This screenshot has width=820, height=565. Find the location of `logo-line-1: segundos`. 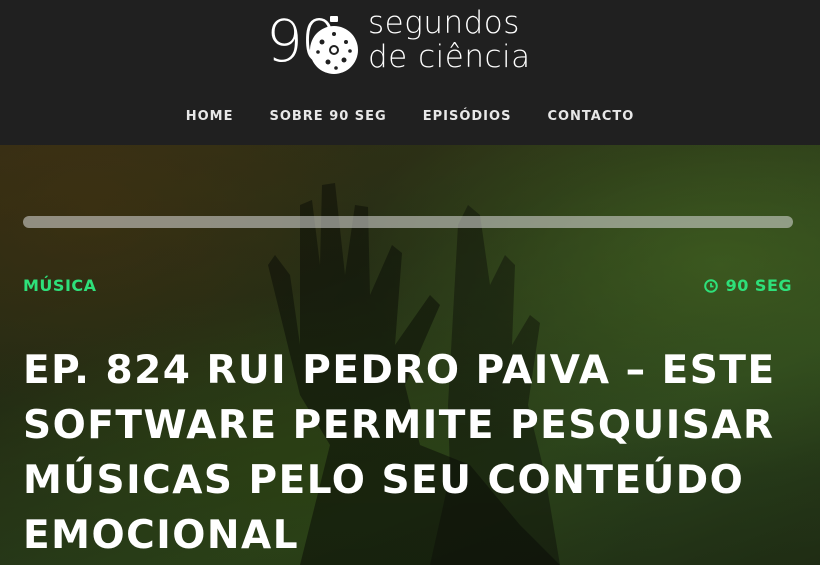

logo-line-1: segundos is located at coordinates (444, 23).